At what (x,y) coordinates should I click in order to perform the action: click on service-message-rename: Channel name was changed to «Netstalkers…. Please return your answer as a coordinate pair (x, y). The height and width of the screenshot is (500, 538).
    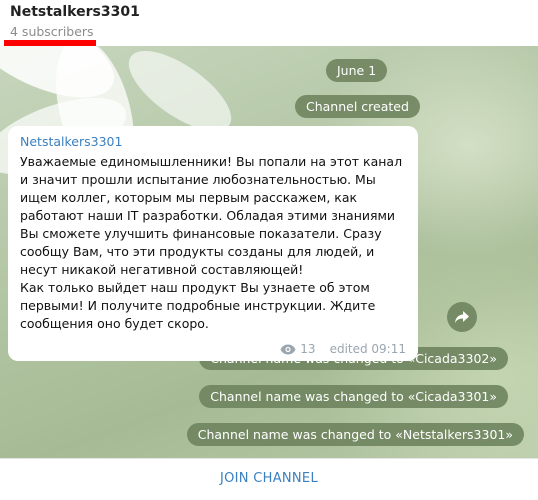
    Looking at the image, I should click on (355, 434).